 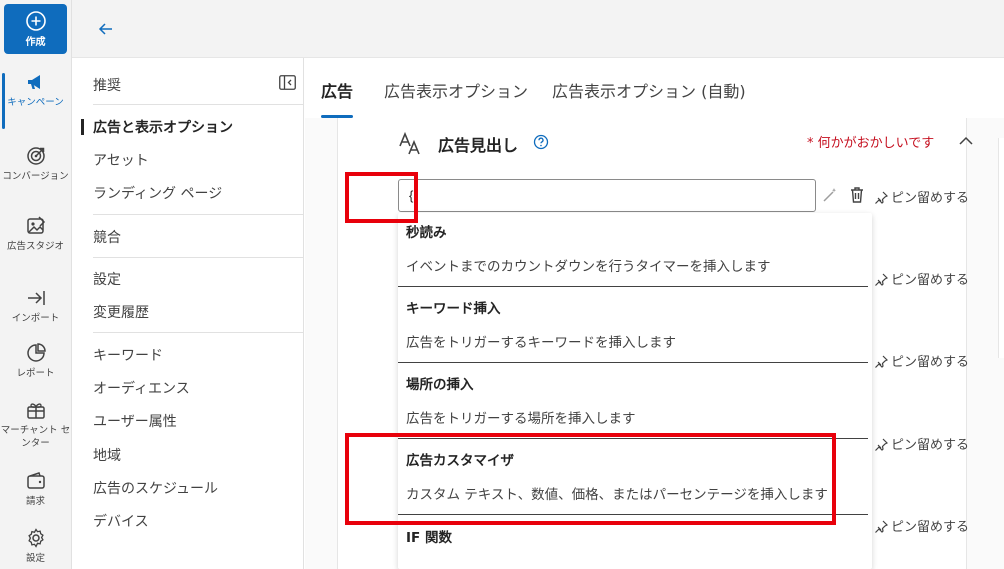 I want to click on rail-item-merchant-center: マーチャント センター, so click(x=35, y=424).